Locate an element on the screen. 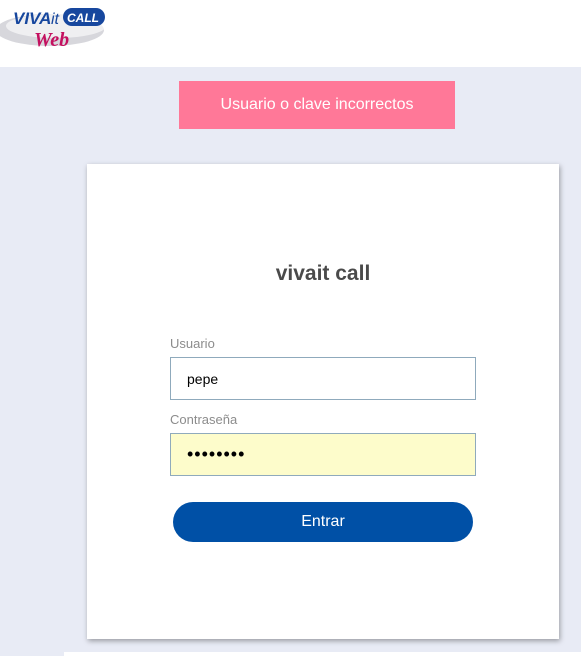 This screenshot has width=581, height=656. app-header: VIVA it CALL Web is located at coordinates (290, 33).